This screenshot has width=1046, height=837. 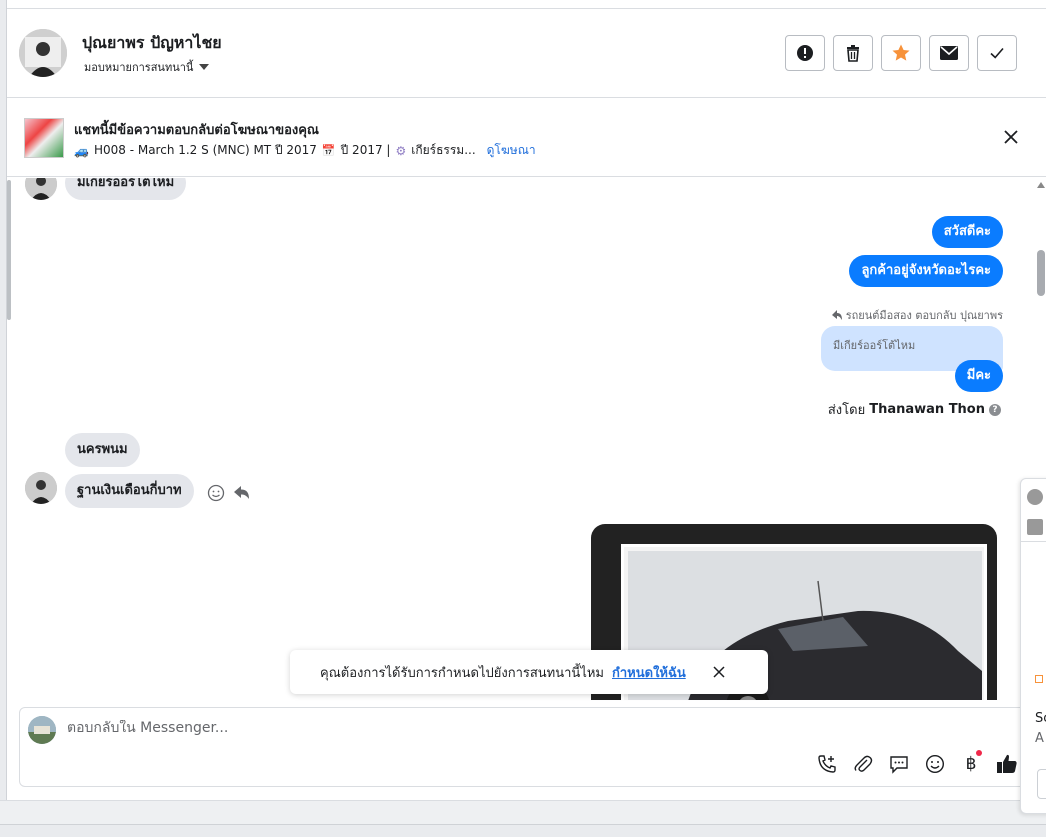 What do you see at coordinates (401, 150) in the screenshot?
I see `gear-icon: ⚙` at bounding box center [401, 150].